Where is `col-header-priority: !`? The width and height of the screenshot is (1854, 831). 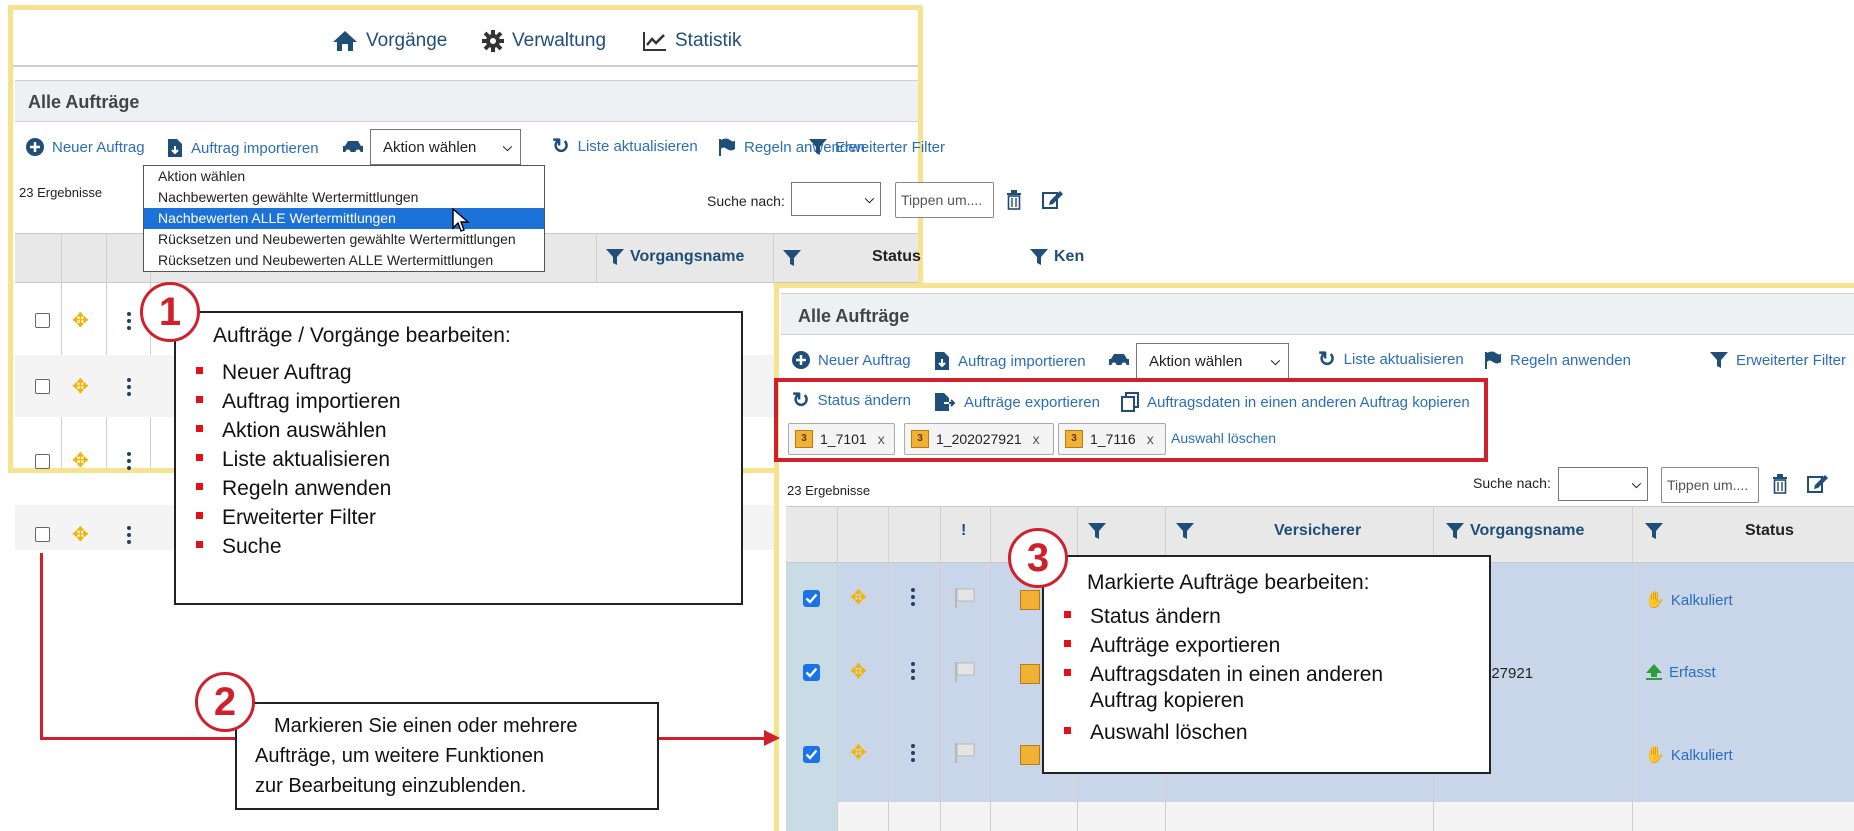 col-header-priority: ! is located at coordinates (963, 531).